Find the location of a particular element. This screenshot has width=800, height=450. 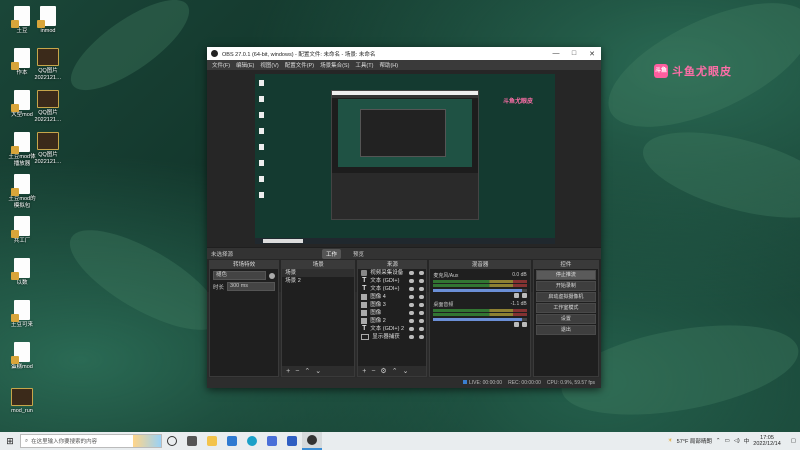

clock: 17:05 2022/12/14 is located at coordinates (767, 441).